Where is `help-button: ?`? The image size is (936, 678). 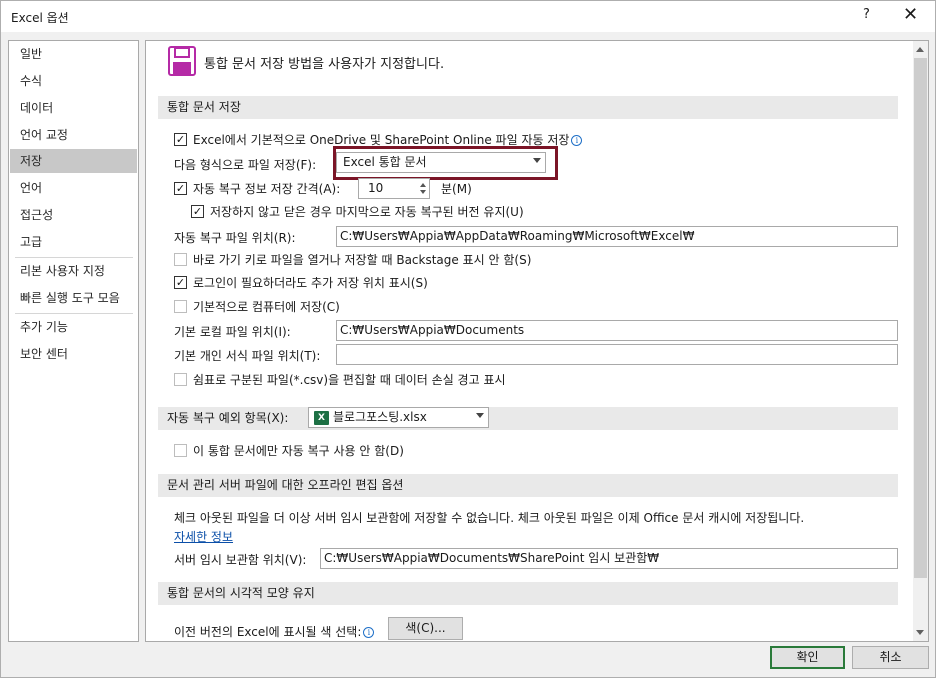 help-button: ? is located at coordinates (866, 14).